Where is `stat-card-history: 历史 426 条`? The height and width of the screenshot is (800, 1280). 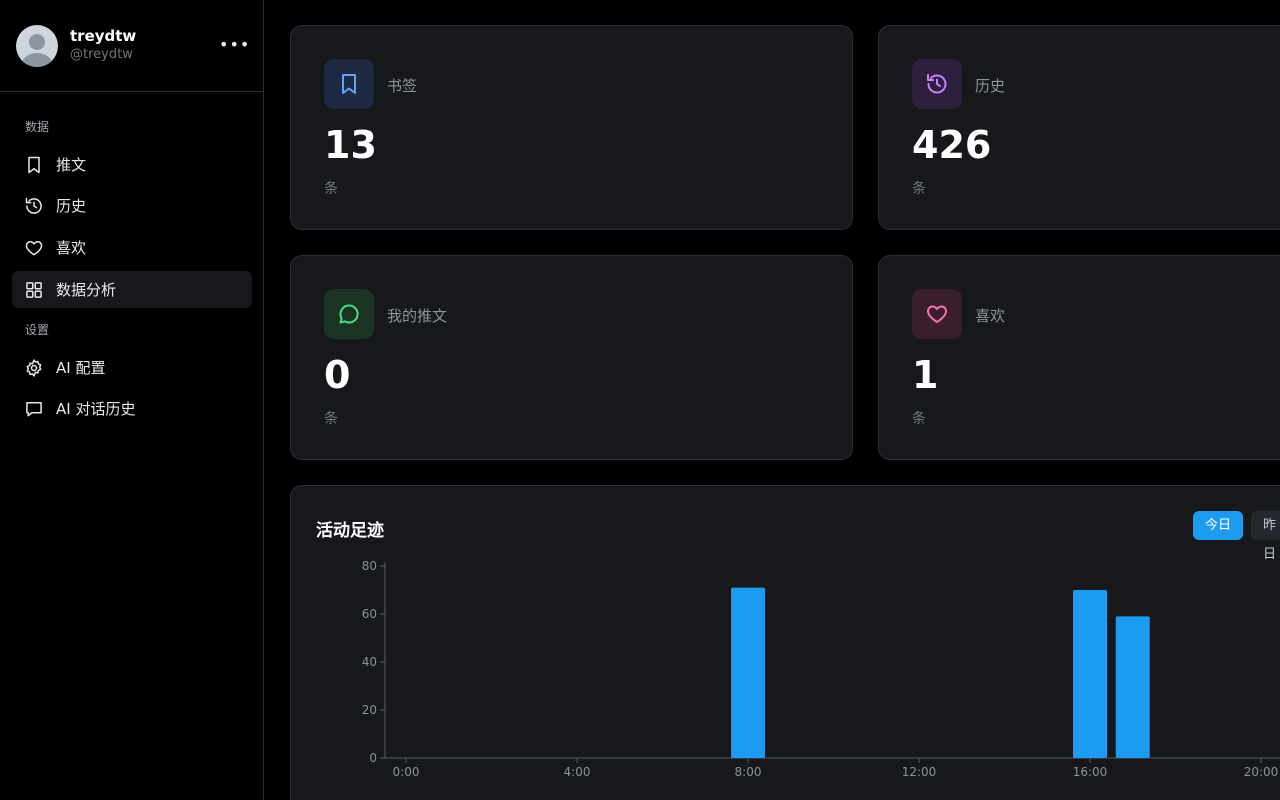
stat-card-history: 历史 426 条 is located at coordinates (1079, 127).